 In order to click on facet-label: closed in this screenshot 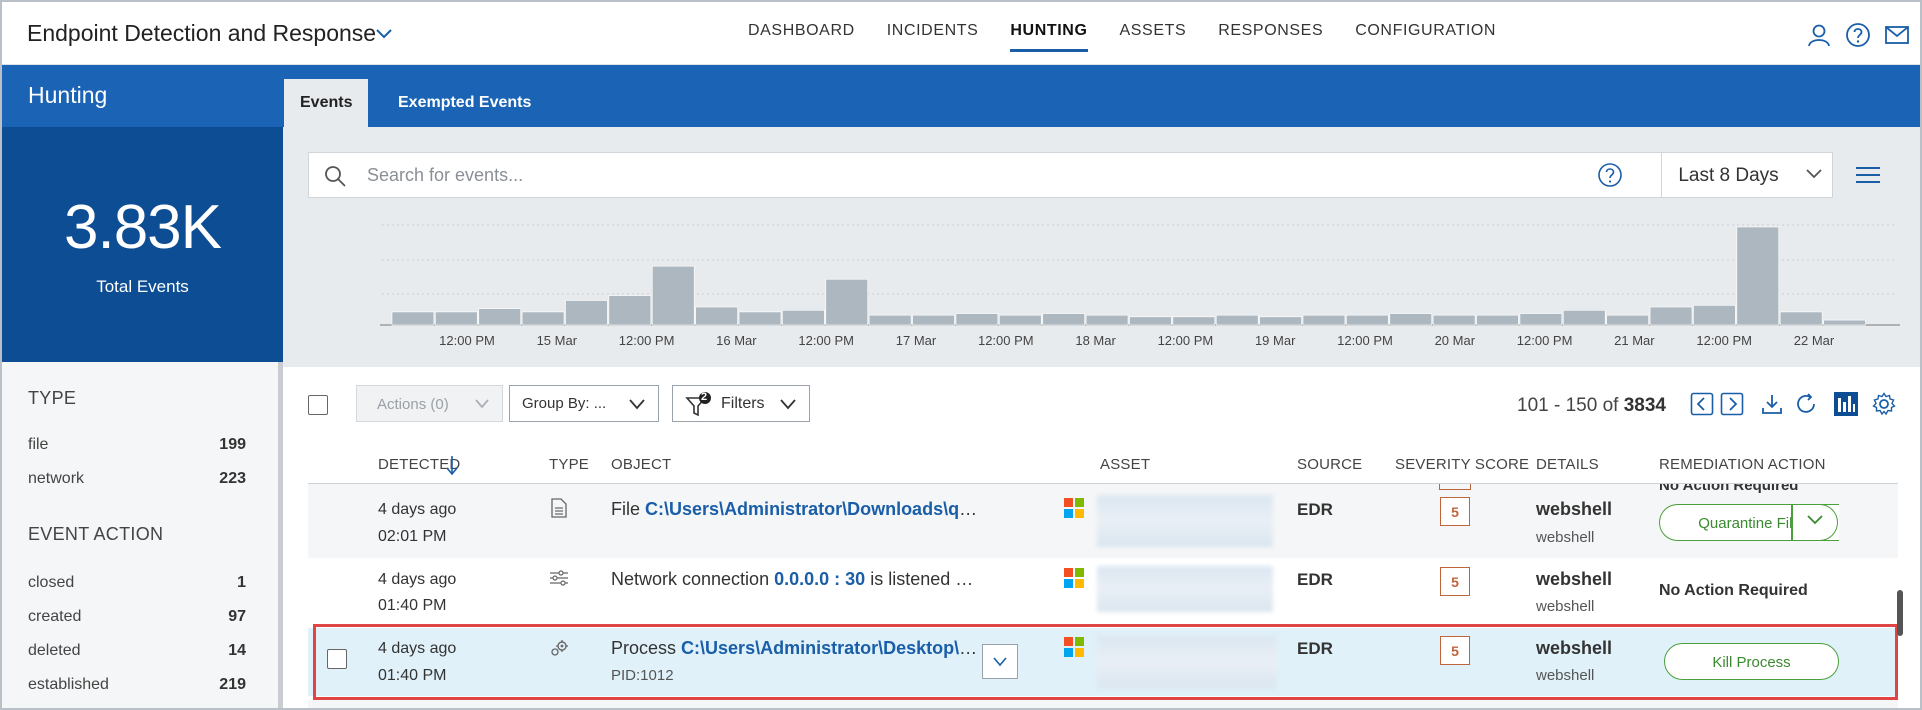, I will do `click(51, 582)`.